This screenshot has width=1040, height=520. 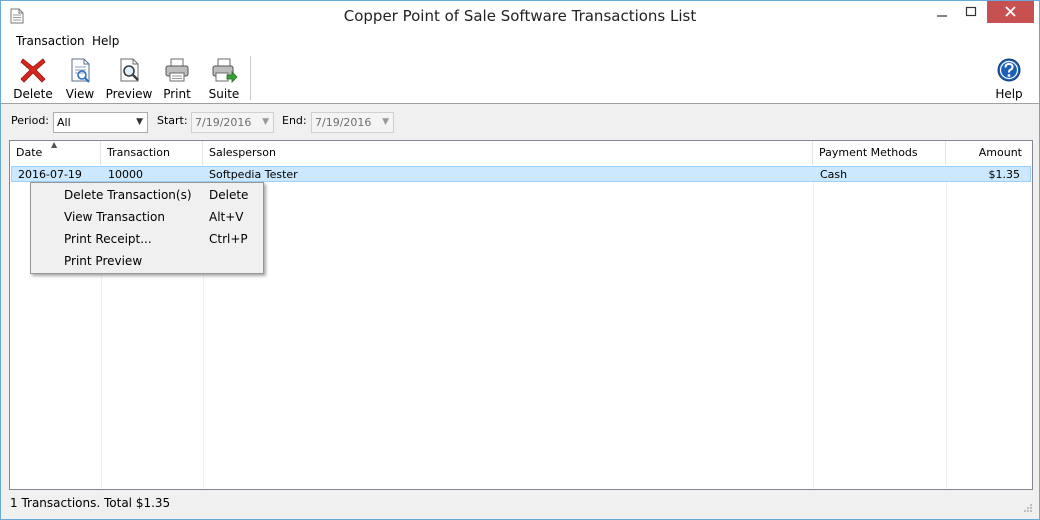 I want to click on view-label: View, so click(x=80, y=94).